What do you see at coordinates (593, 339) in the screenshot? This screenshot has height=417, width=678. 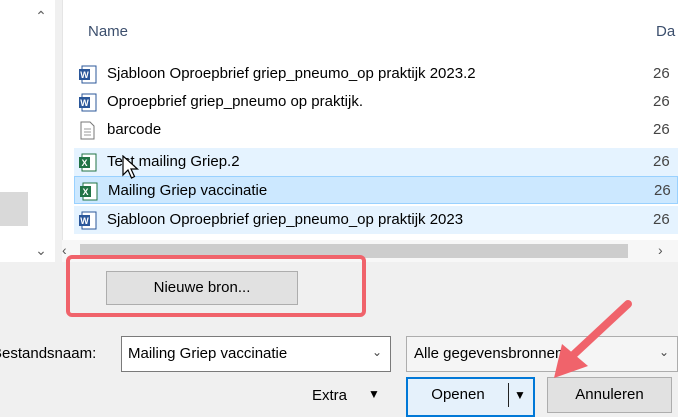 I see `annotation-arrow-icon` at bounding box center [593, 339].